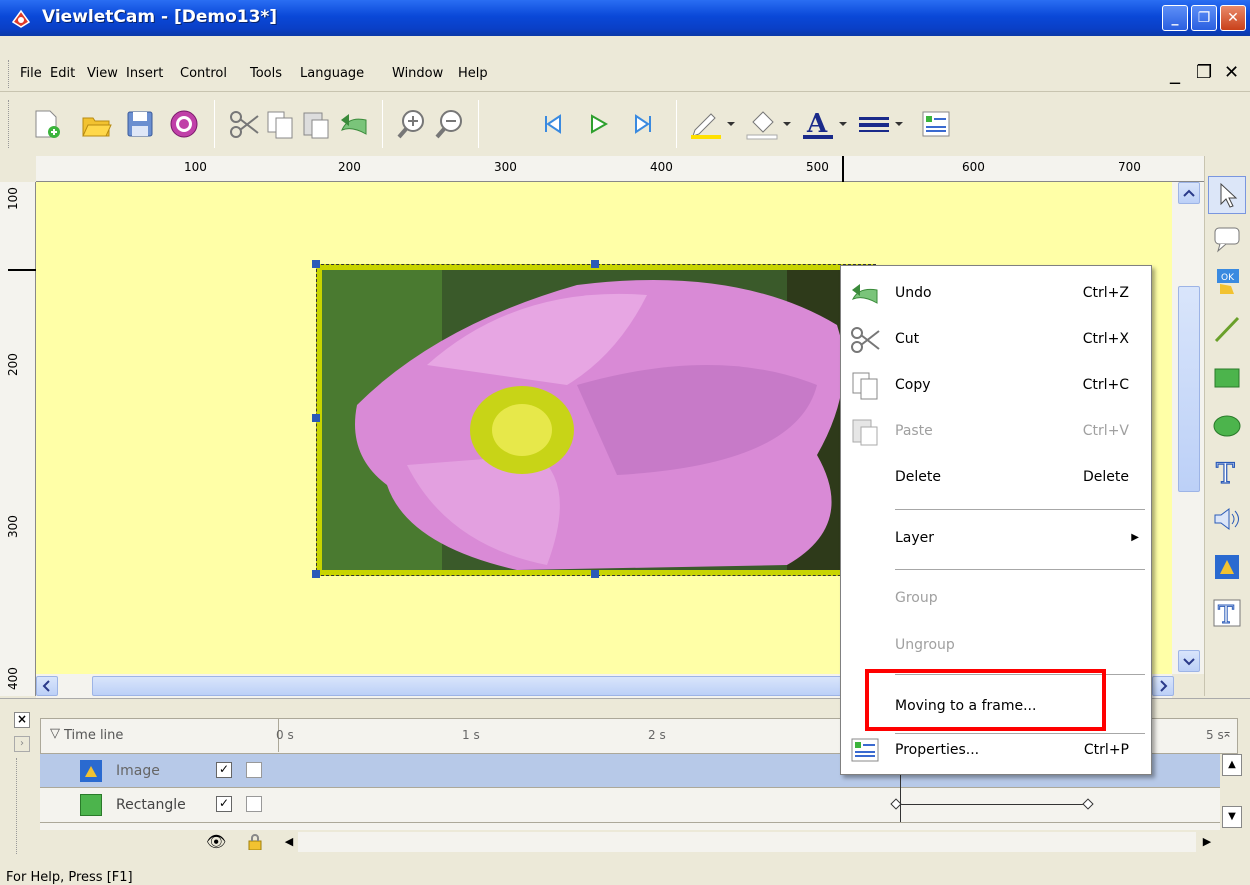 The width and height of the screenshot is (1250, 885). I want to click on text-tool: T, so click(1227, 471).